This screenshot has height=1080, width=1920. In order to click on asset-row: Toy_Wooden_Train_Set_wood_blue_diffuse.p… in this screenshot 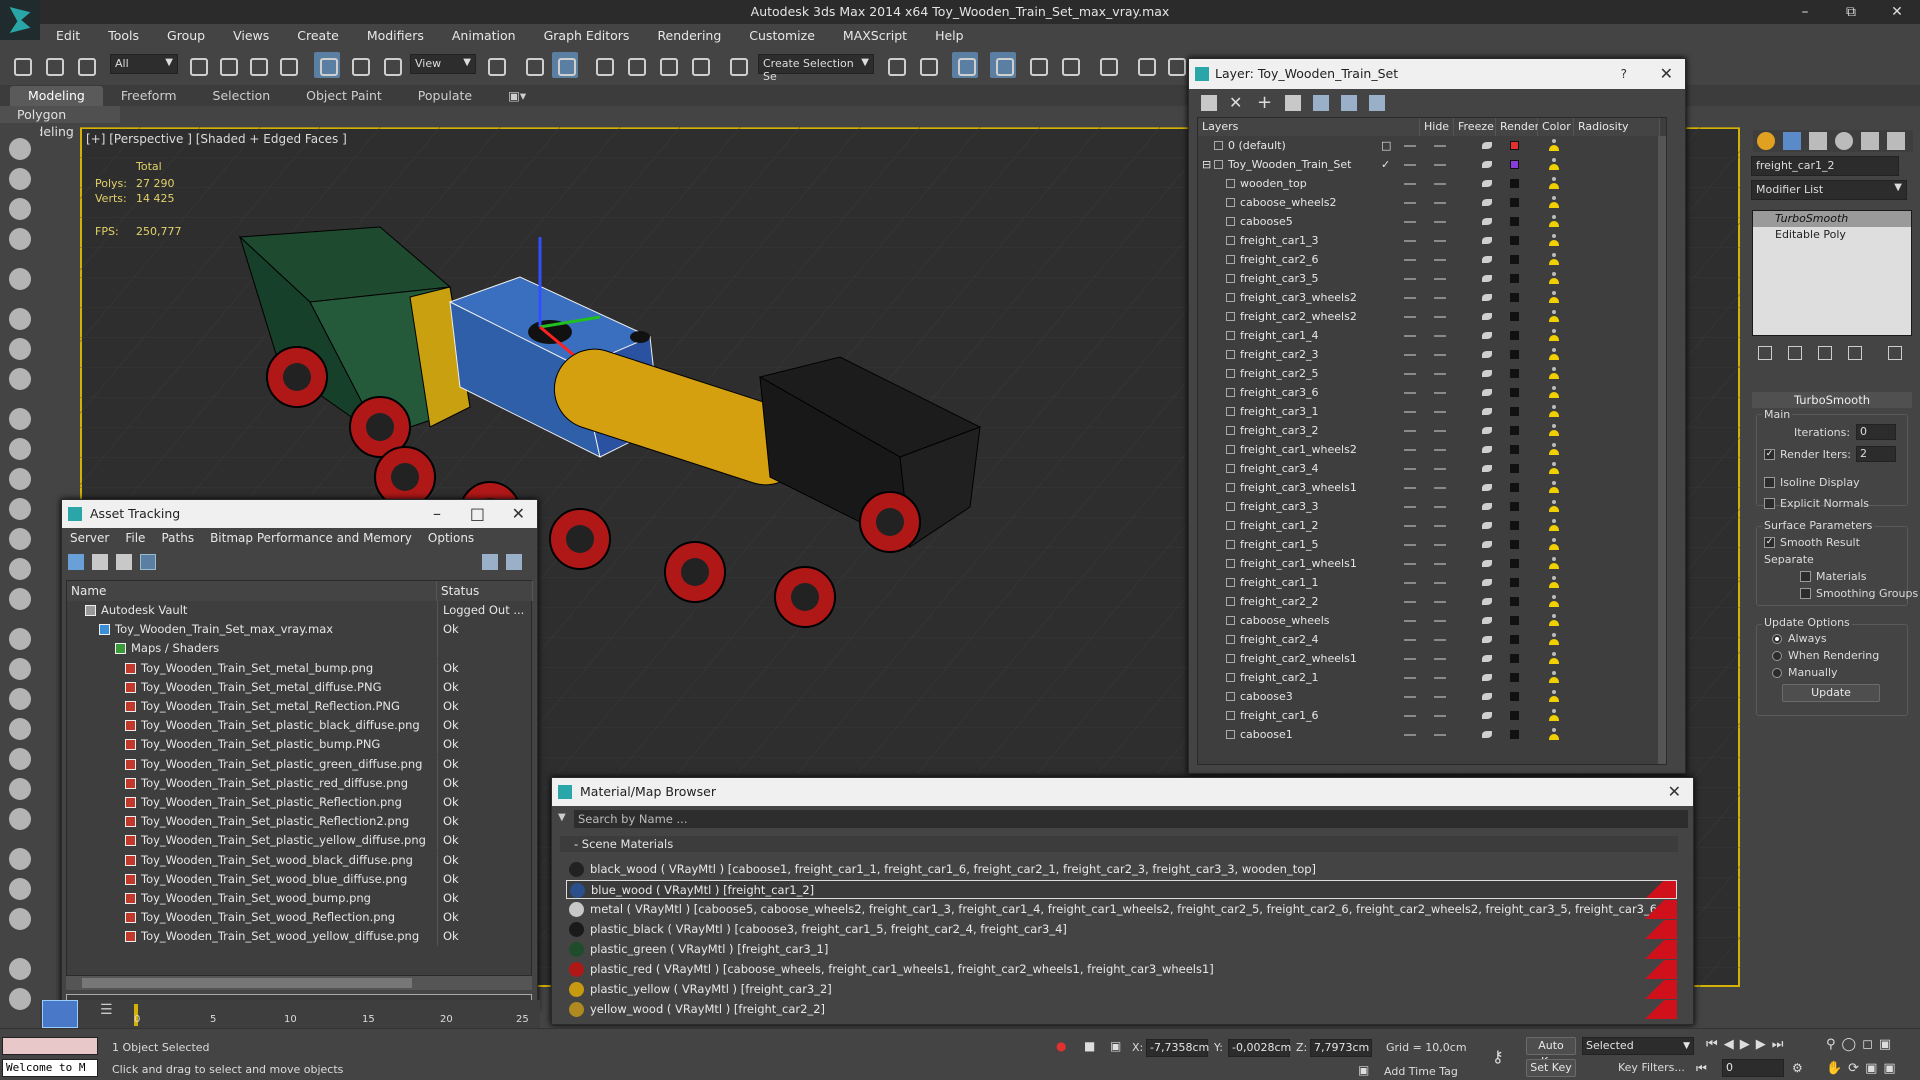, I will do `click(300, 879)`.